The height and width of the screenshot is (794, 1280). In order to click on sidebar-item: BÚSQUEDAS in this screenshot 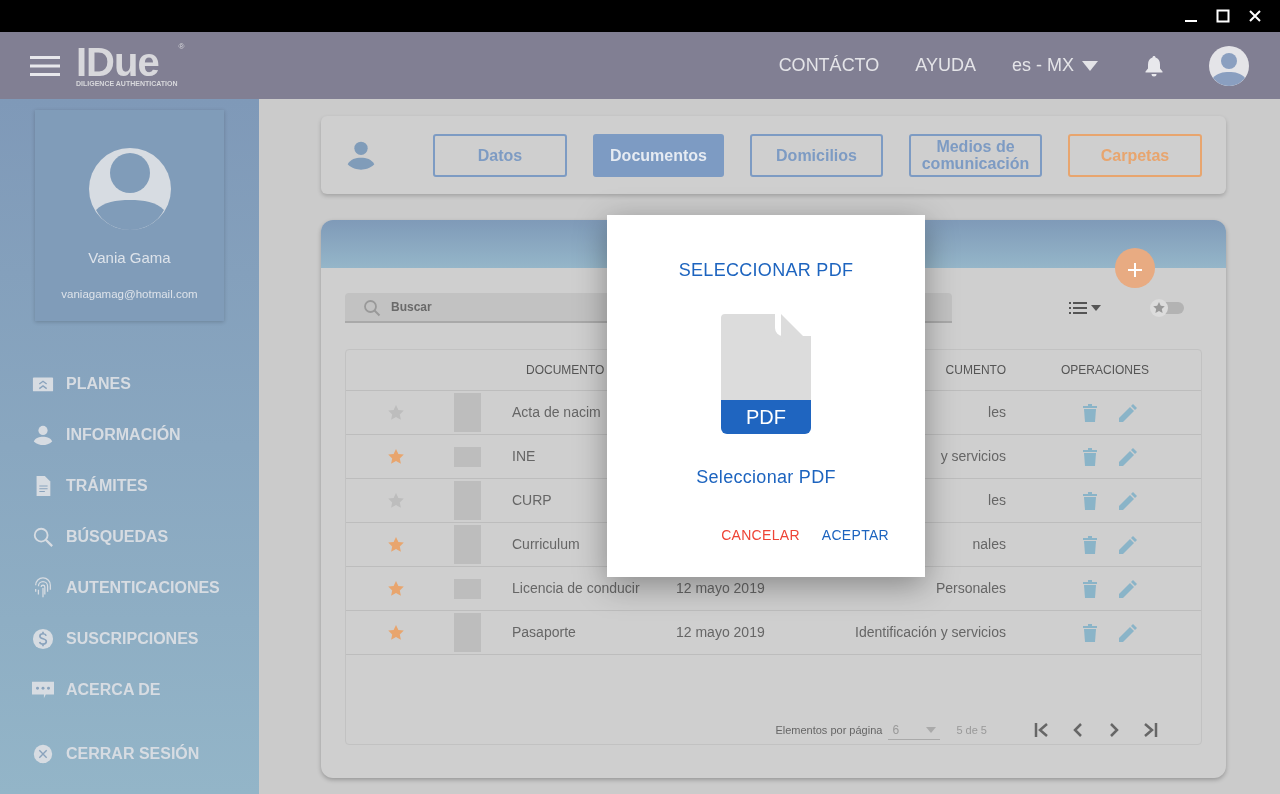, I will do `click(128, 536)`.